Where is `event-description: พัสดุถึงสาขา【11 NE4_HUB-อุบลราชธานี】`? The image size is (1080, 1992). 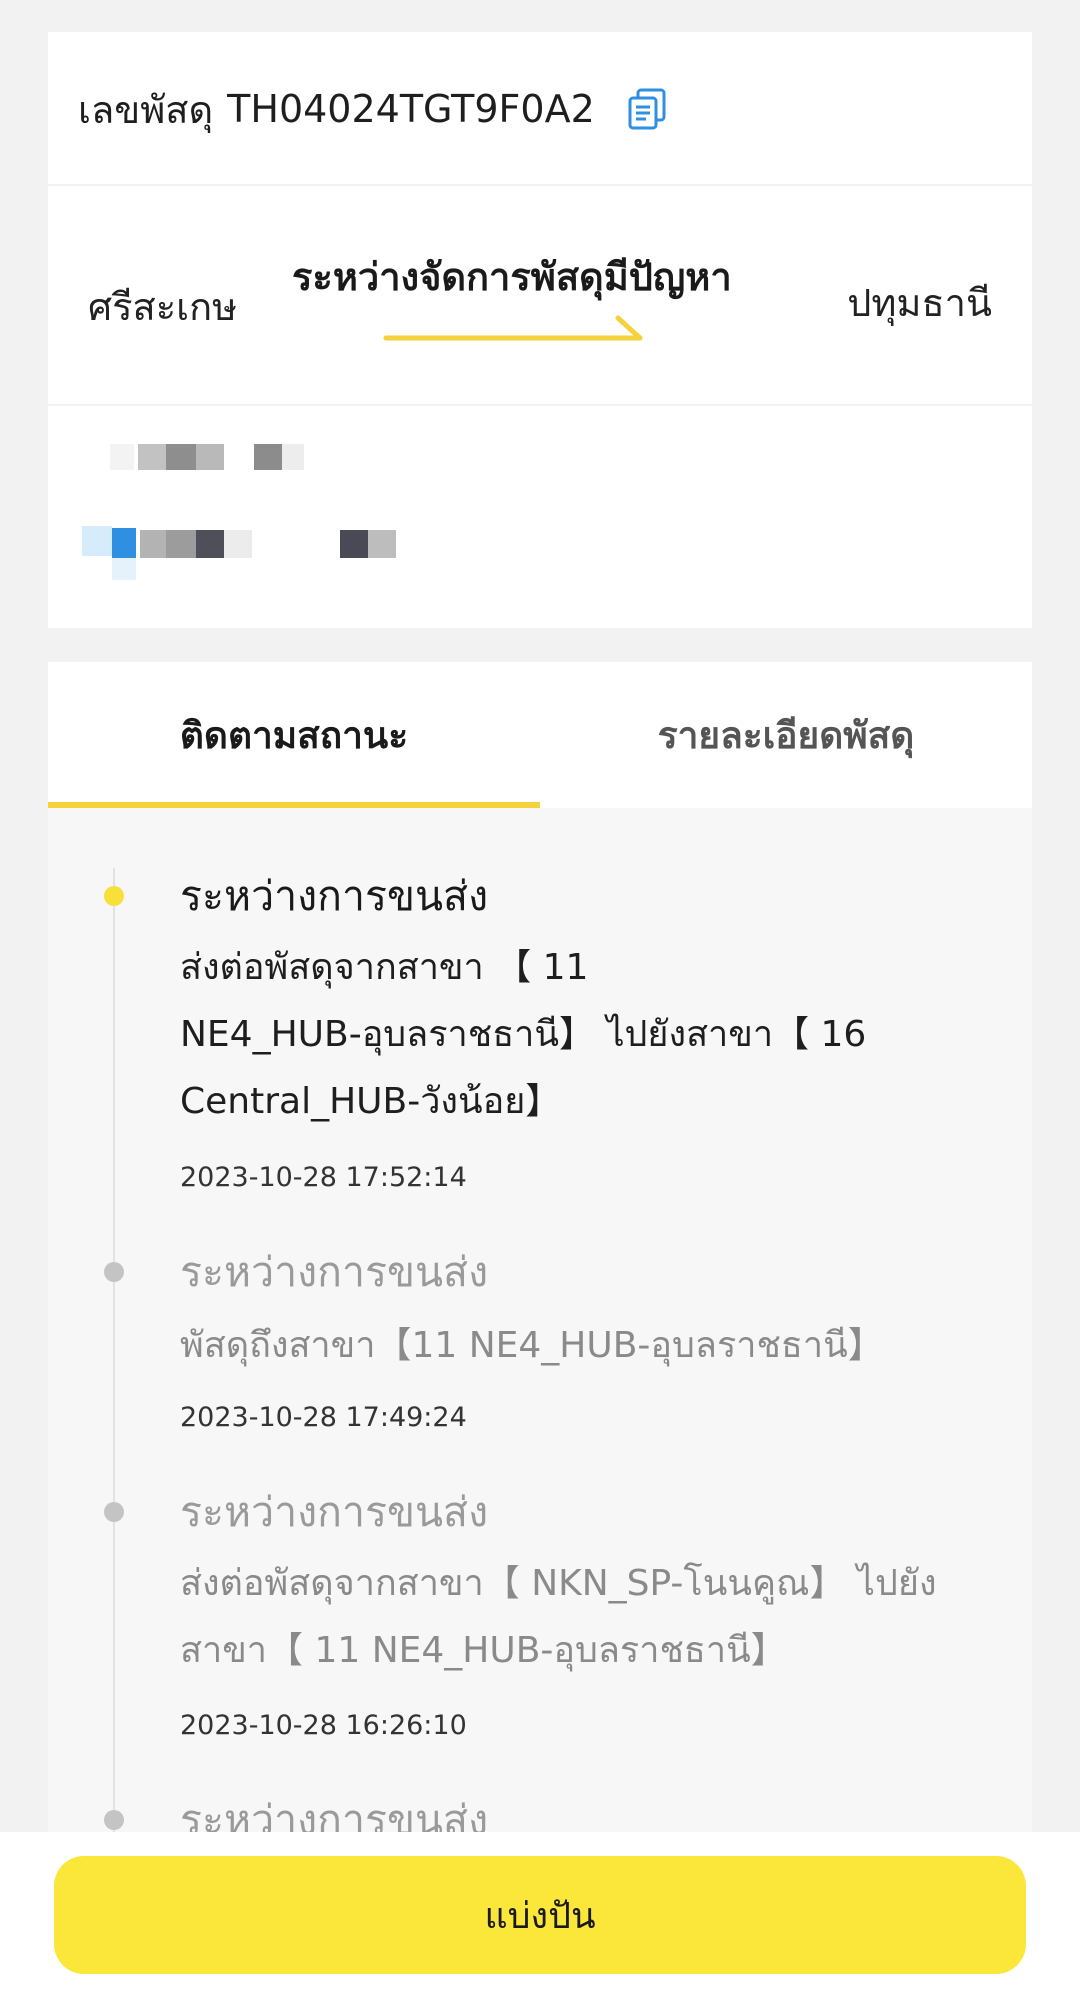
event-description: พัสดุถึงสาขา【11 NE4_HUB-อุบลราชธานี】 is located at coordinates (600, 1345).